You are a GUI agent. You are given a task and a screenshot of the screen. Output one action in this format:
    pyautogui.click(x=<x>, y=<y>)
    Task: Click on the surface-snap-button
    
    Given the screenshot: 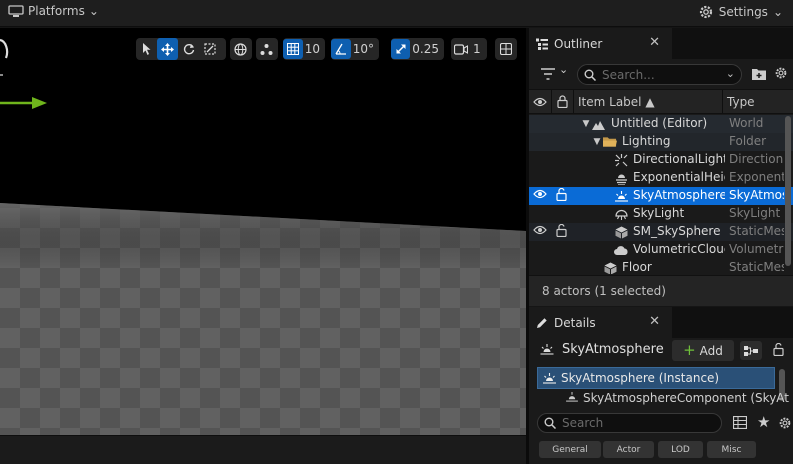 What is the action you would take?
    pyautogui.click(x=266, y=49)
    